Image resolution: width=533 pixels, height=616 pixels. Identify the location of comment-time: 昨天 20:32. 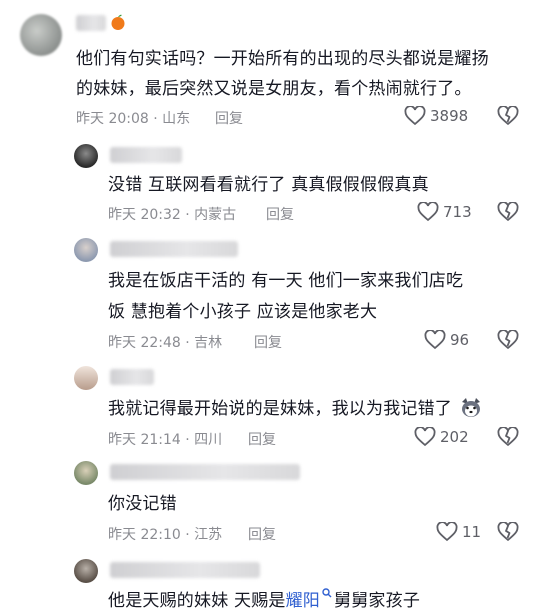
(144, 215).